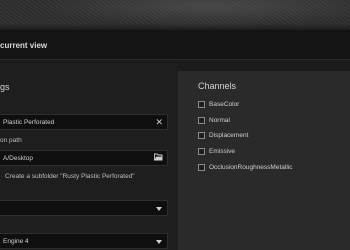 The image size is (350, 250). Describe the element at coordinates (5, 87) in the screenshot. I see `settings-section-title: gs` at that location.